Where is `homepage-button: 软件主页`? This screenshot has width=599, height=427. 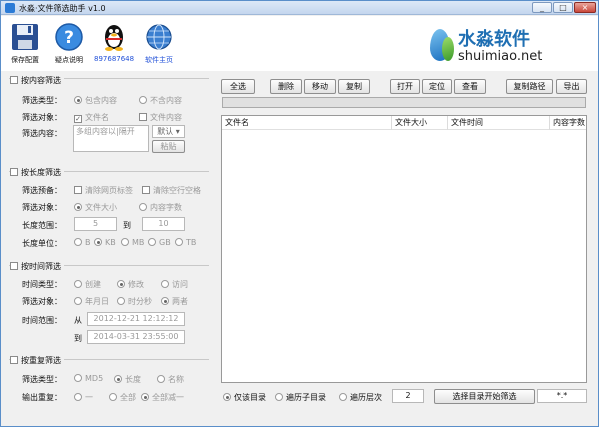
homepage-button: 软件主页 is located at coordinates (159, 42).